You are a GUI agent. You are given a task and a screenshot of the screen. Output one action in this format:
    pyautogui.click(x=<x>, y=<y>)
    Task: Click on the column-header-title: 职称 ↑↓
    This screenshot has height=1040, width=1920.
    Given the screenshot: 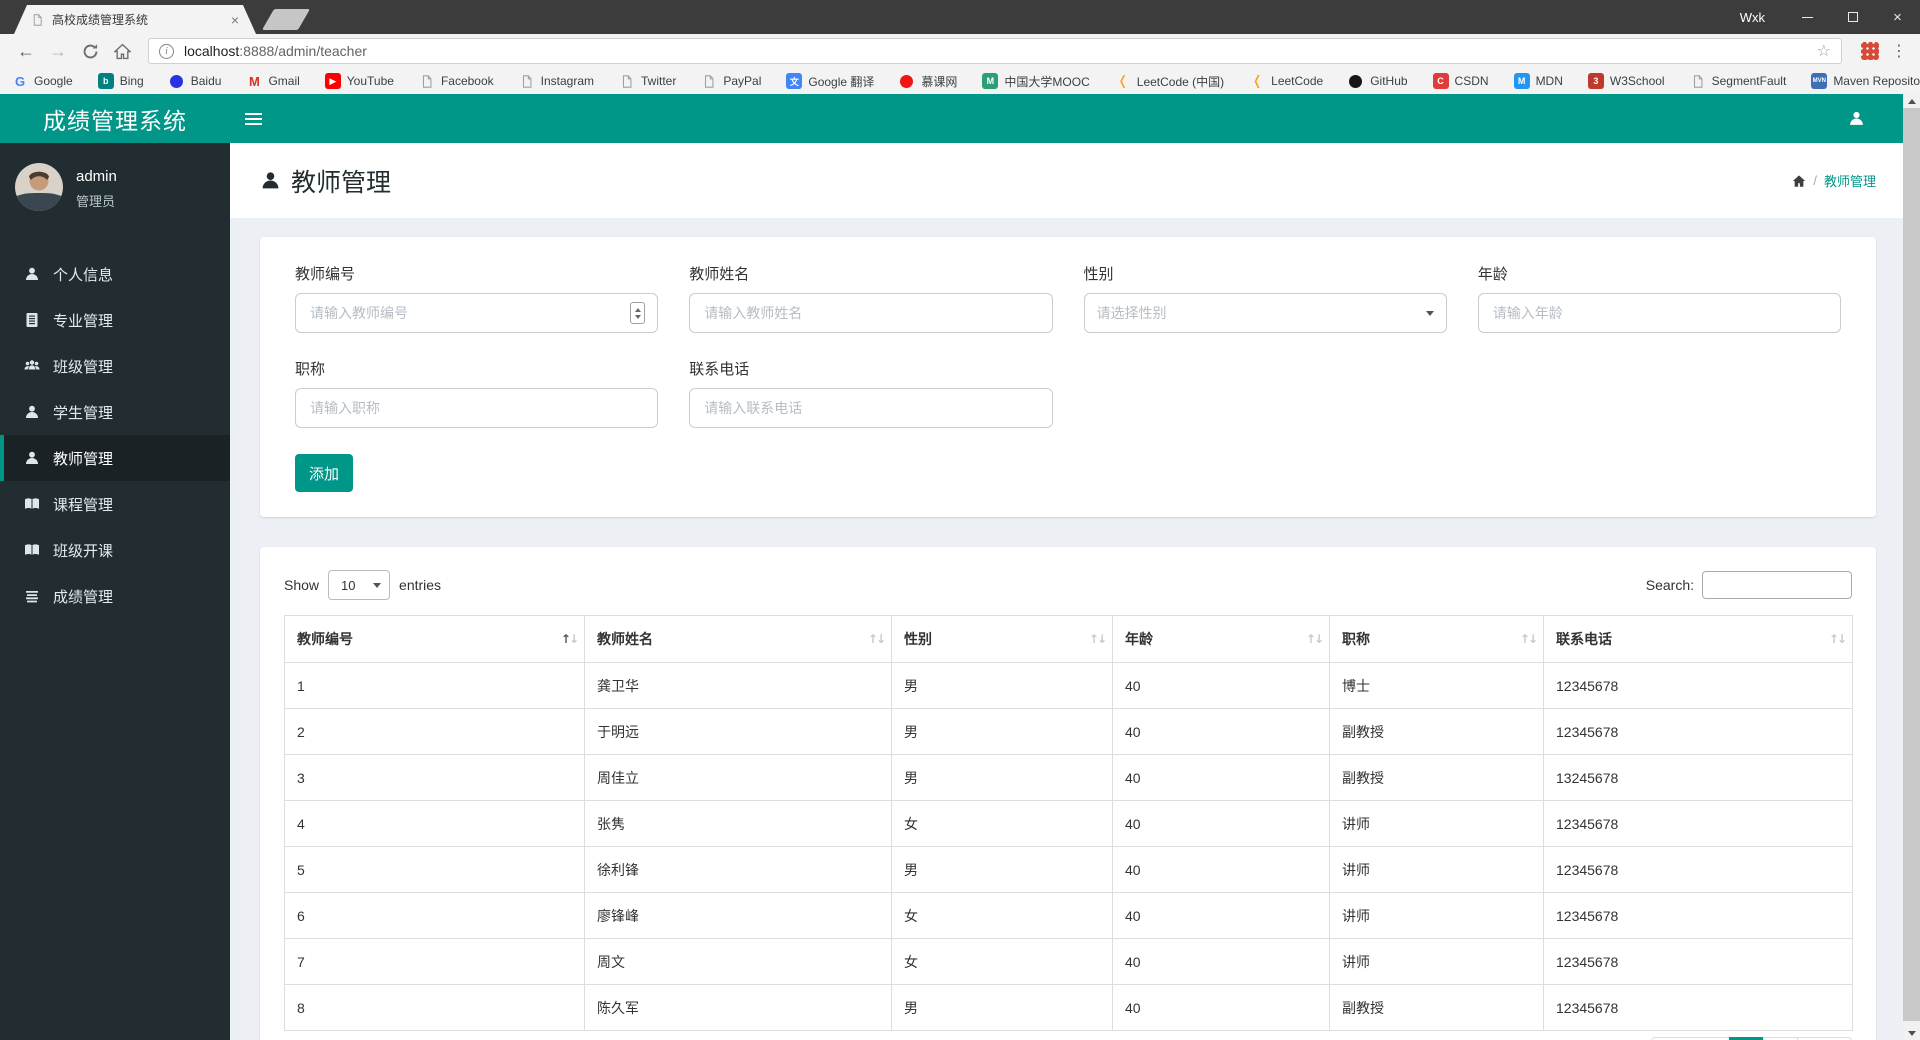 What is the action you would take?
    pyautogui.click(x=1436, y=639)
    